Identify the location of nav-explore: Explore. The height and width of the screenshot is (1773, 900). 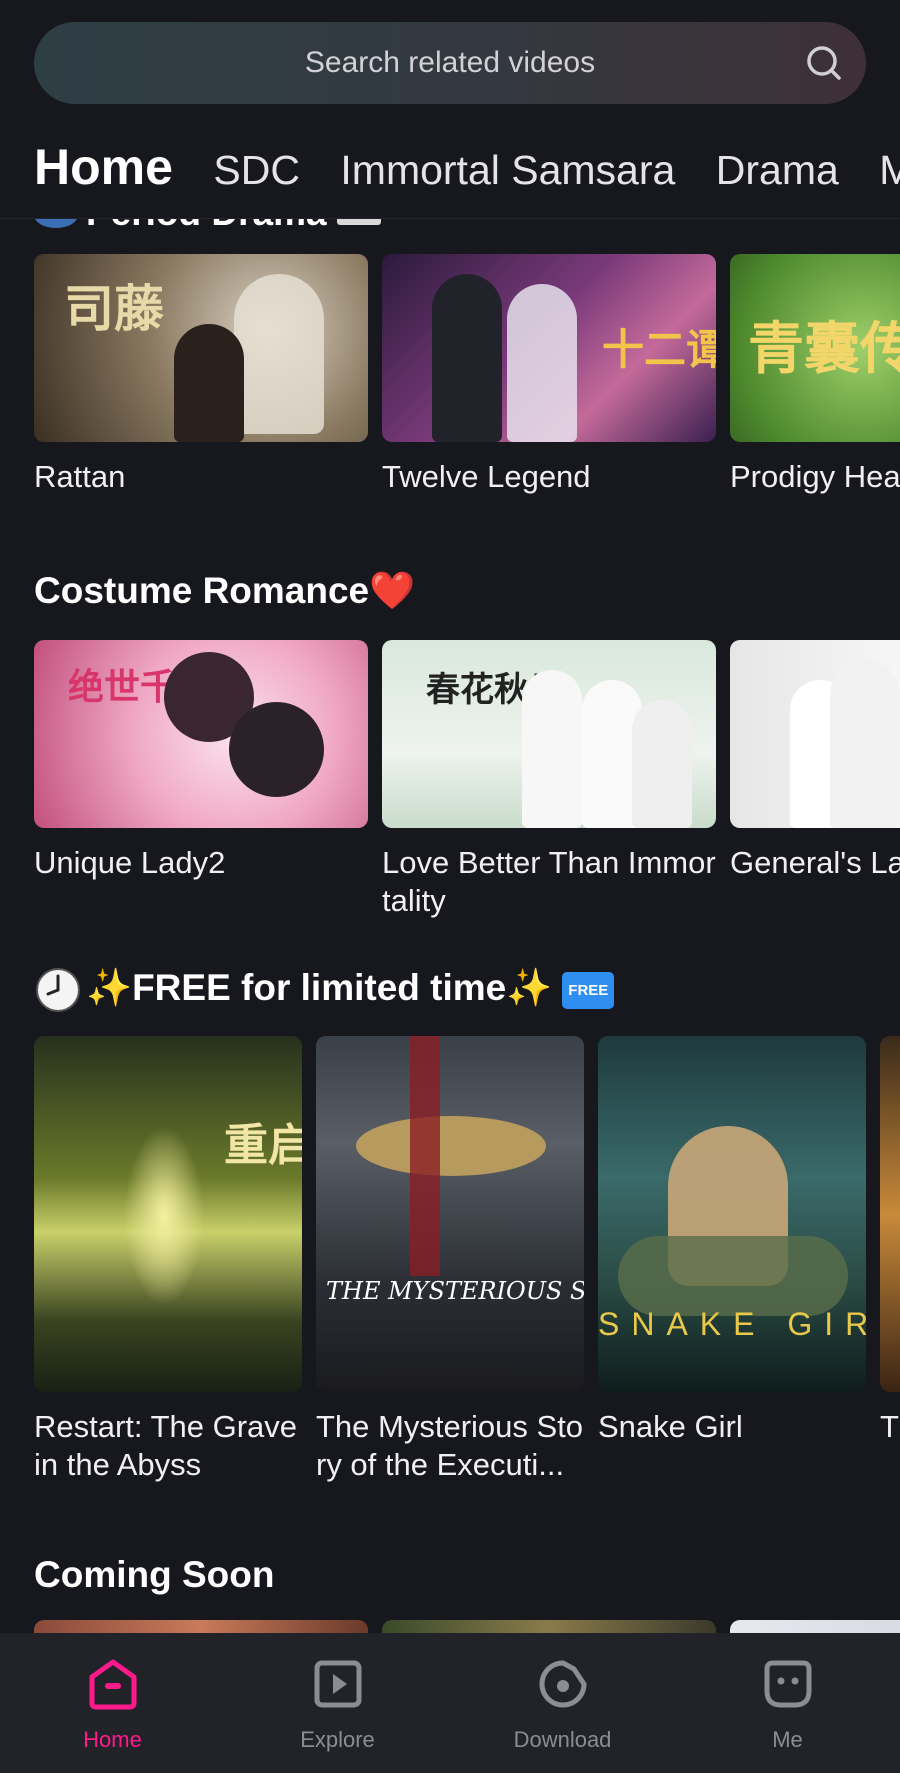
(337, 1703).